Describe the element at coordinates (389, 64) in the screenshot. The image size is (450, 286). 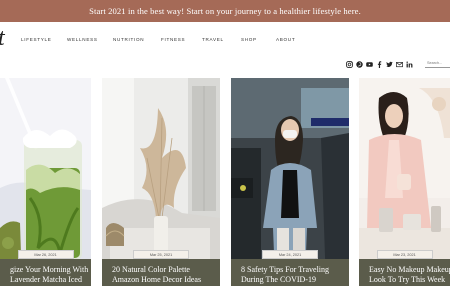
I see `twitter-icon` at that location.